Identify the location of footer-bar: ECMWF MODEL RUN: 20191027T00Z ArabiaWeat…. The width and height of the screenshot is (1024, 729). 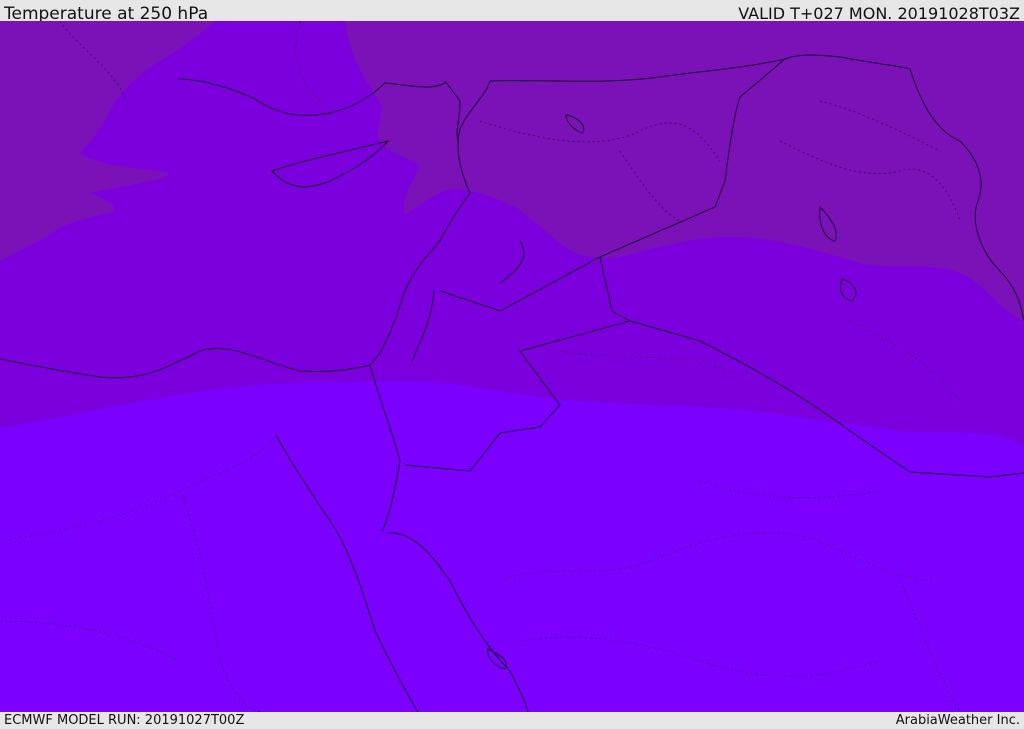
(512, 720).